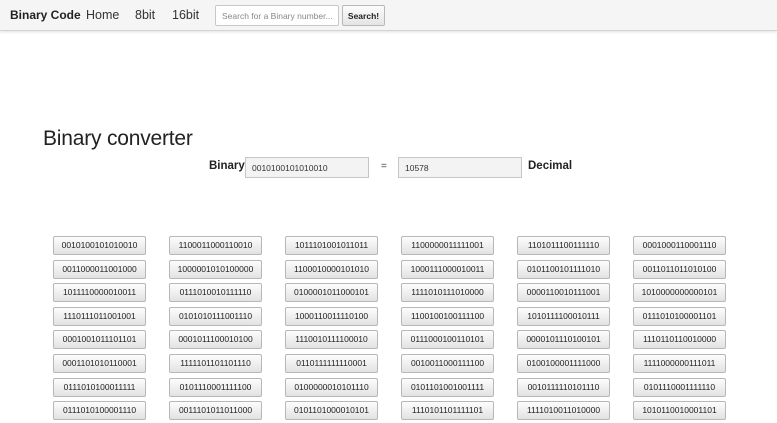  What do you see at coordinates (331, 292) in the screenshot?
I see `binary-number-button: 0100001011000101` at bounding box center [331, 292].